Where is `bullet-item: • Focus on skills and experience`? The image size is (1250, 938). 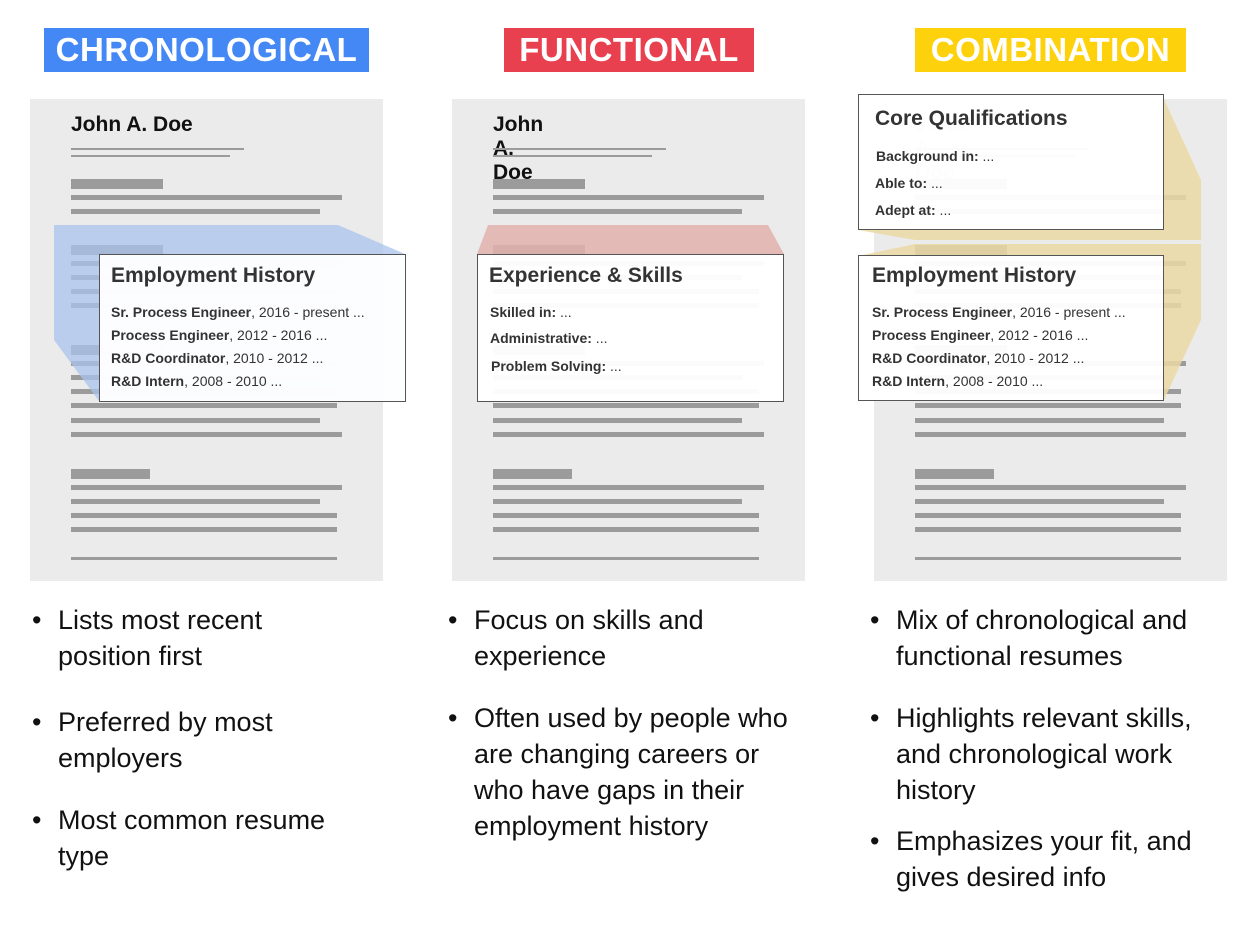
bullet-item: • Focus on skills and experience is located at coordinates (576, 638).